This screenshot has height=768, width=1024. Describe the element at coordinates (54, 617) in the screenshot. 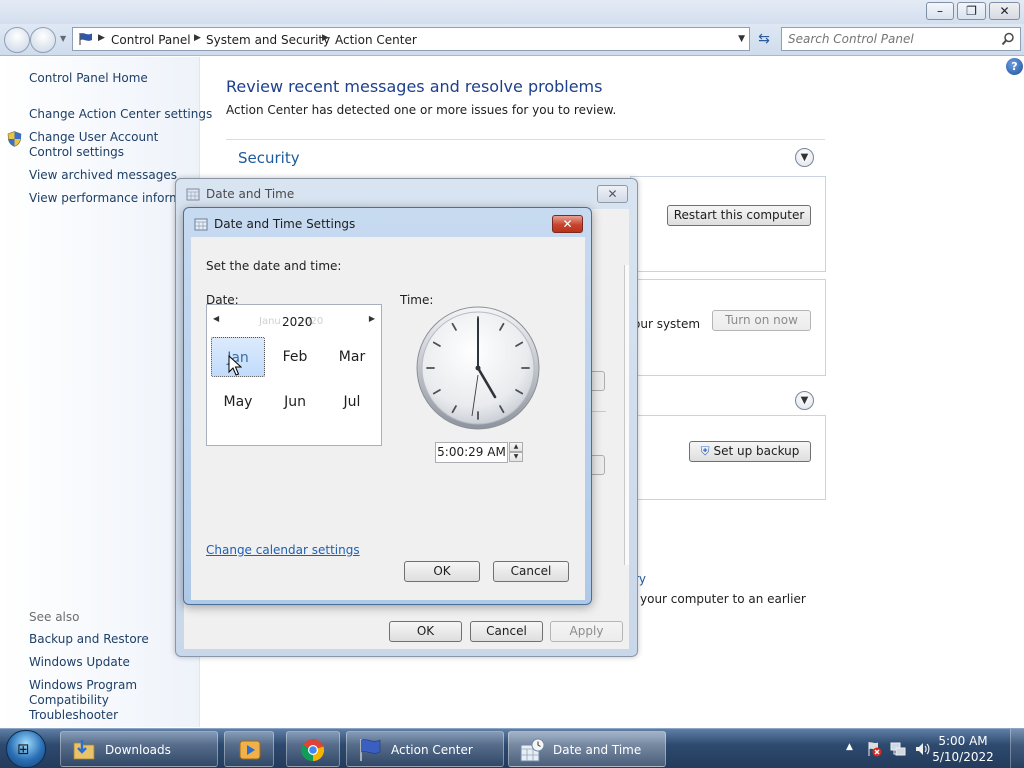

I see `see-also-label: See also` at that location.